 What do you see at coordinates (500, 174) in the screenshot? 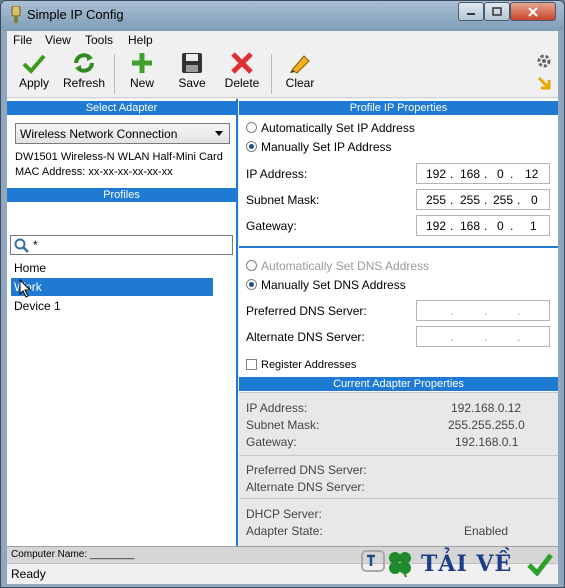
I see `ip-octet: 0` at bounding box center [500, 174].